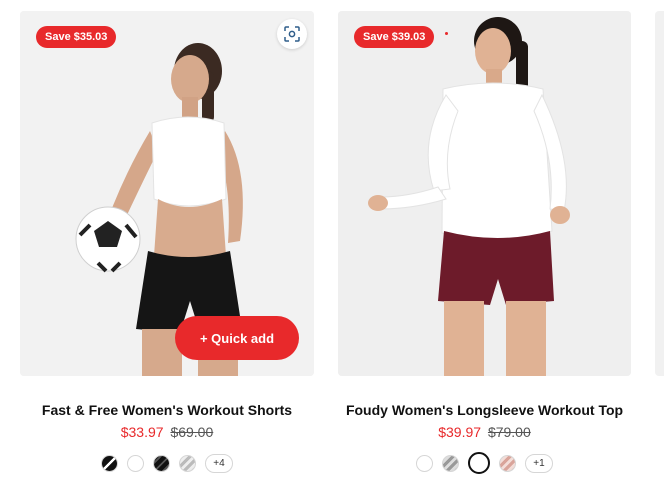 The image size is (664, 501). What do you see at coordinates (142, 432) in the screenshot?
I see `sale-price: $33.97` at bounding box center [142, 432].